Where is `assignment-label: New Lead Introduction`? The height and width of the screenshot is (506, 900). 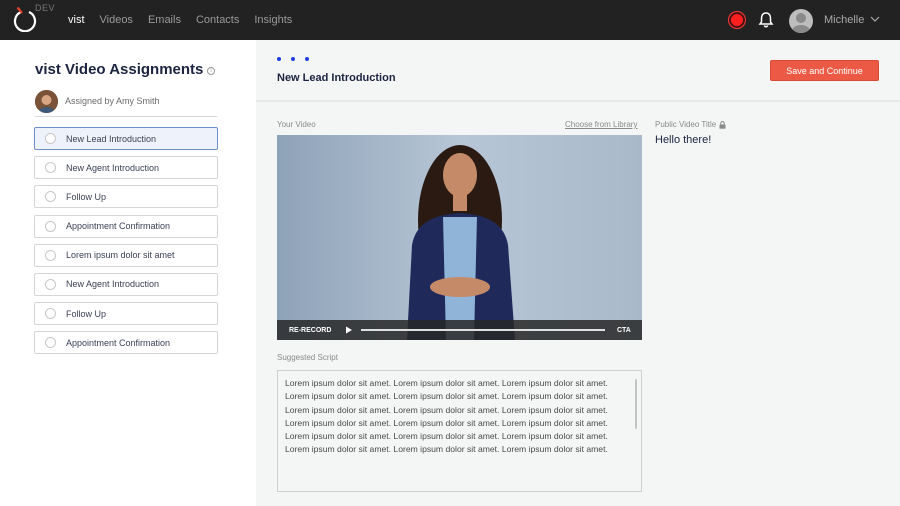 assignment-label: New Lead Introduction is located at coordinates (111, 138).